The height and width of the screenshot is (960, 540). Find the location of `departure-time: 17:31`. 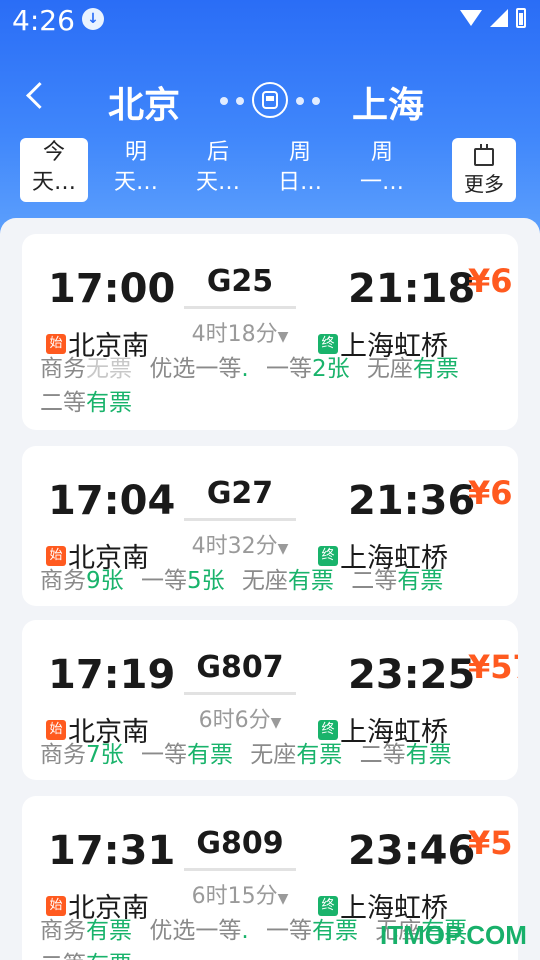

departure-time: 17:31 is located at coordinates (112, 851).